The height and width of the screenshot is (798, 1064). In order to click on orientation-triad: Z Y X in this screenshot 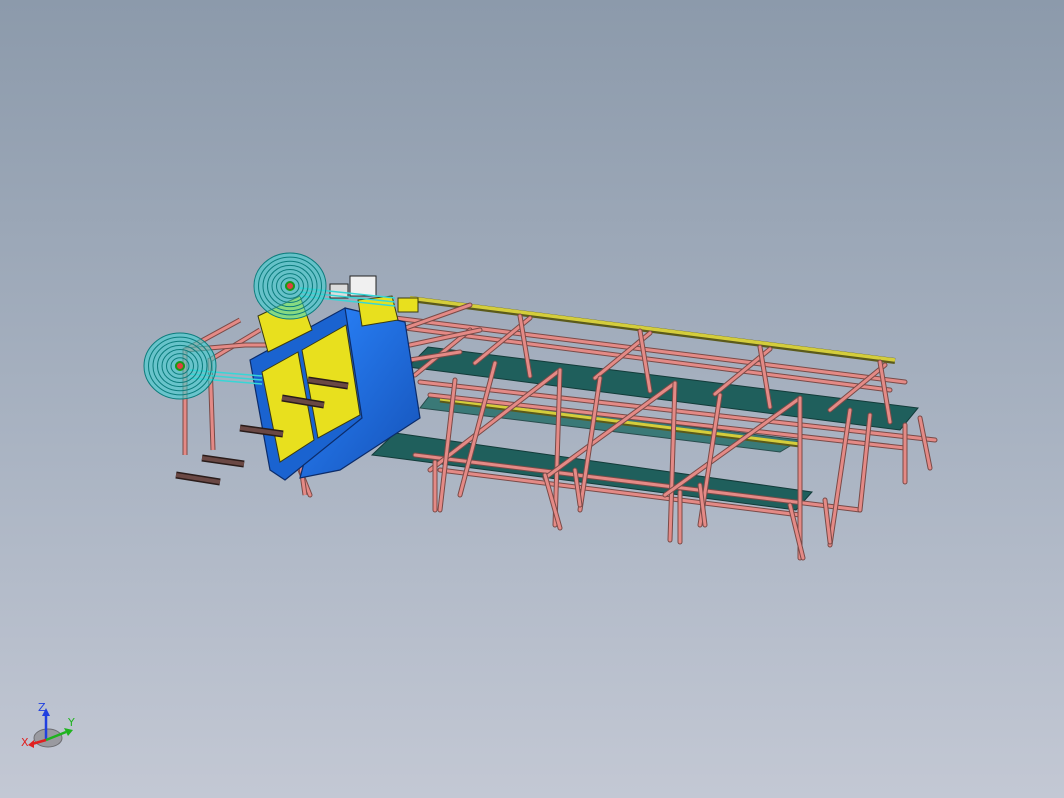, I will do `click(50, 728)`.